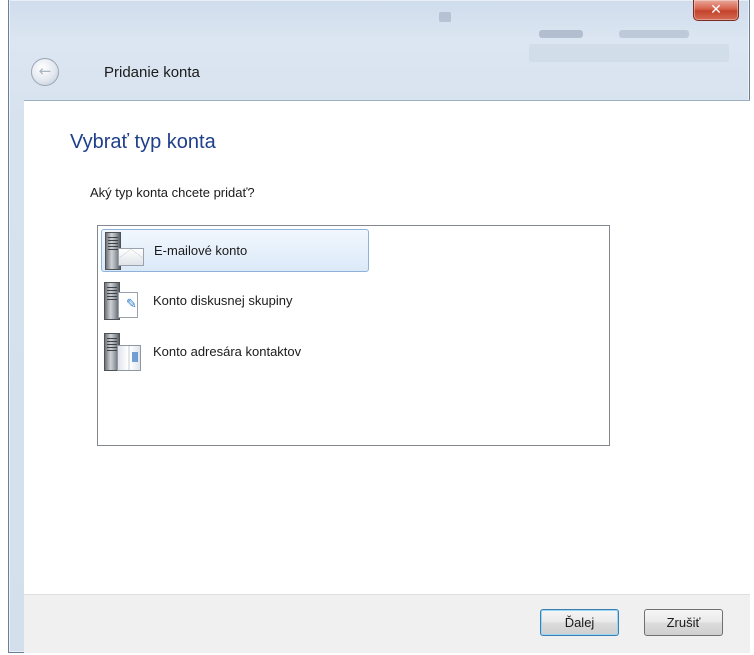 The image size is (754, 655). I want to click on back-arrow-icon: ←, so click(45, 71).